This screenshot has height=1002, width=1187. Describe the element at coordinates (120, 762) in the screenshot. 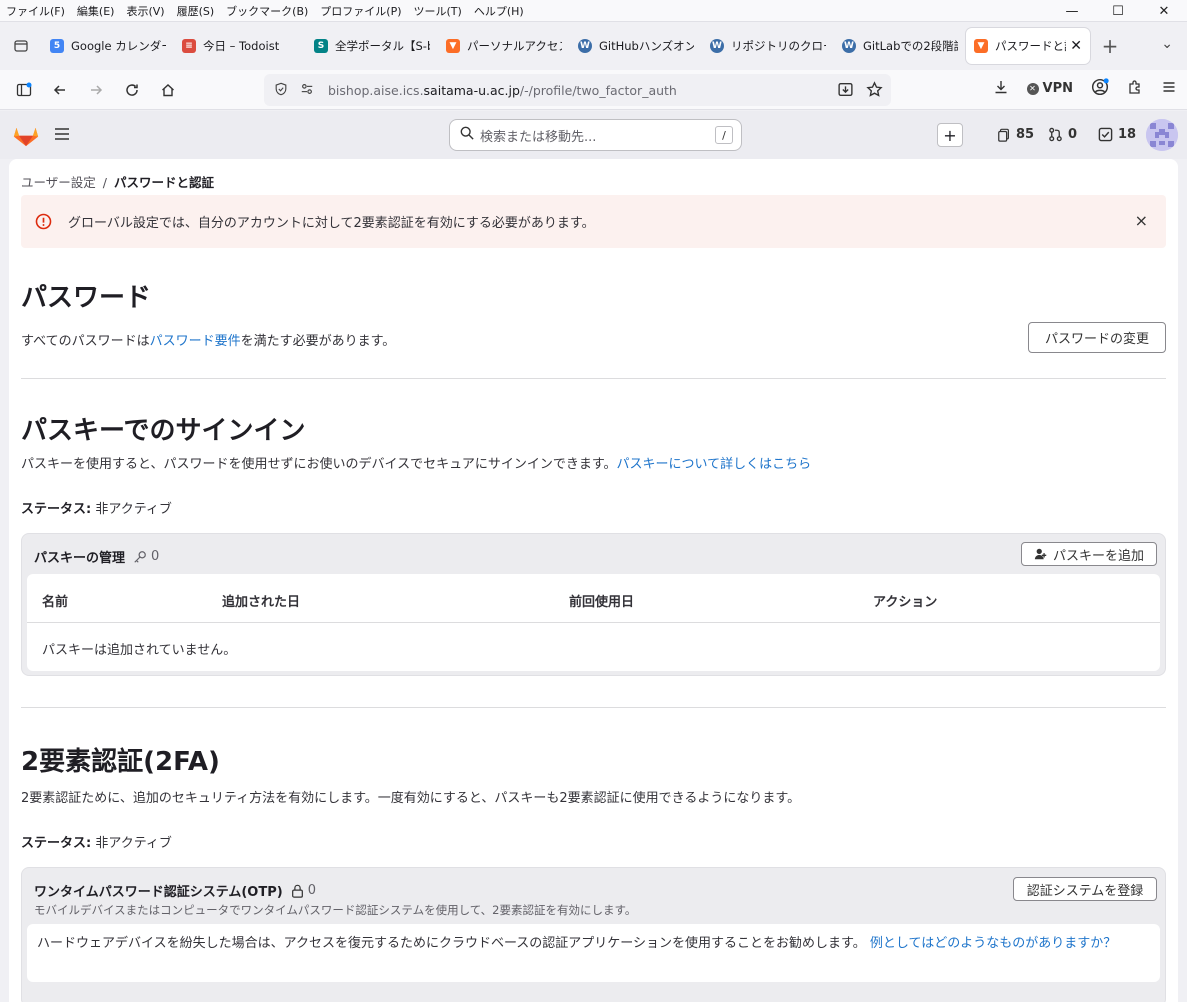

I see `twofa-heading: 2要素認証(2FA)` at that location.